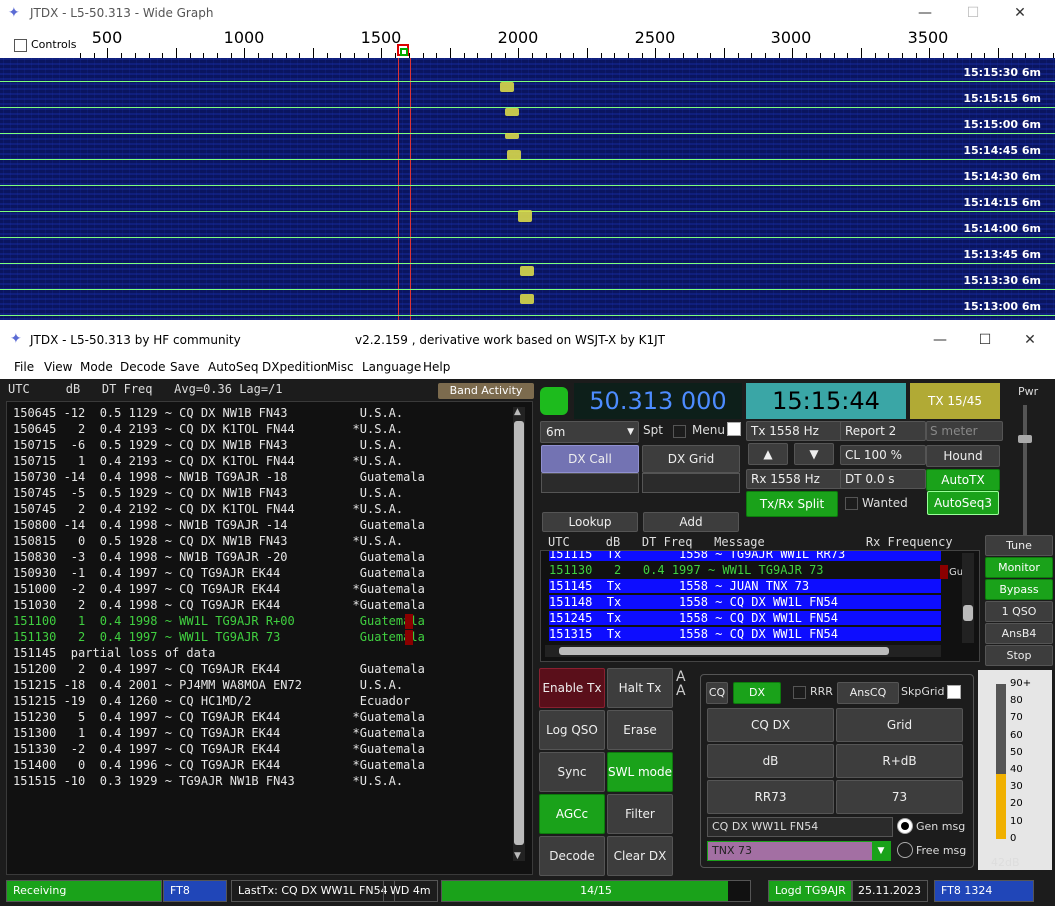 Image resolution: width=1055 pixels, height=906 pixels. Describe the element at coordinates (883, 455) in the screenshot. I see `cl-spinbox: CL 100 %` at that location.